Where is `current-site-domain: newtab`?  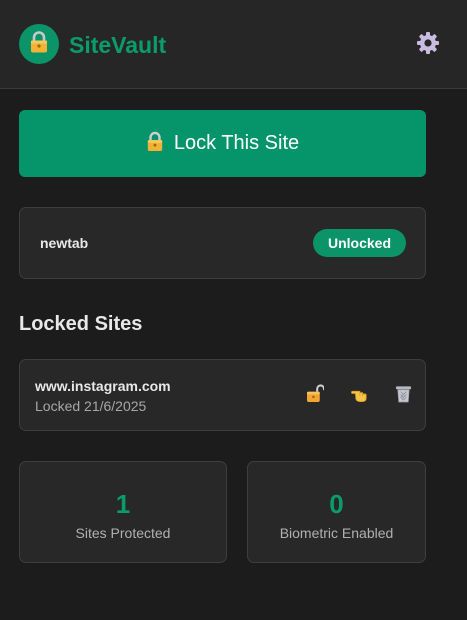
current-site-domain: newtab is located at coordinates (64, 243).